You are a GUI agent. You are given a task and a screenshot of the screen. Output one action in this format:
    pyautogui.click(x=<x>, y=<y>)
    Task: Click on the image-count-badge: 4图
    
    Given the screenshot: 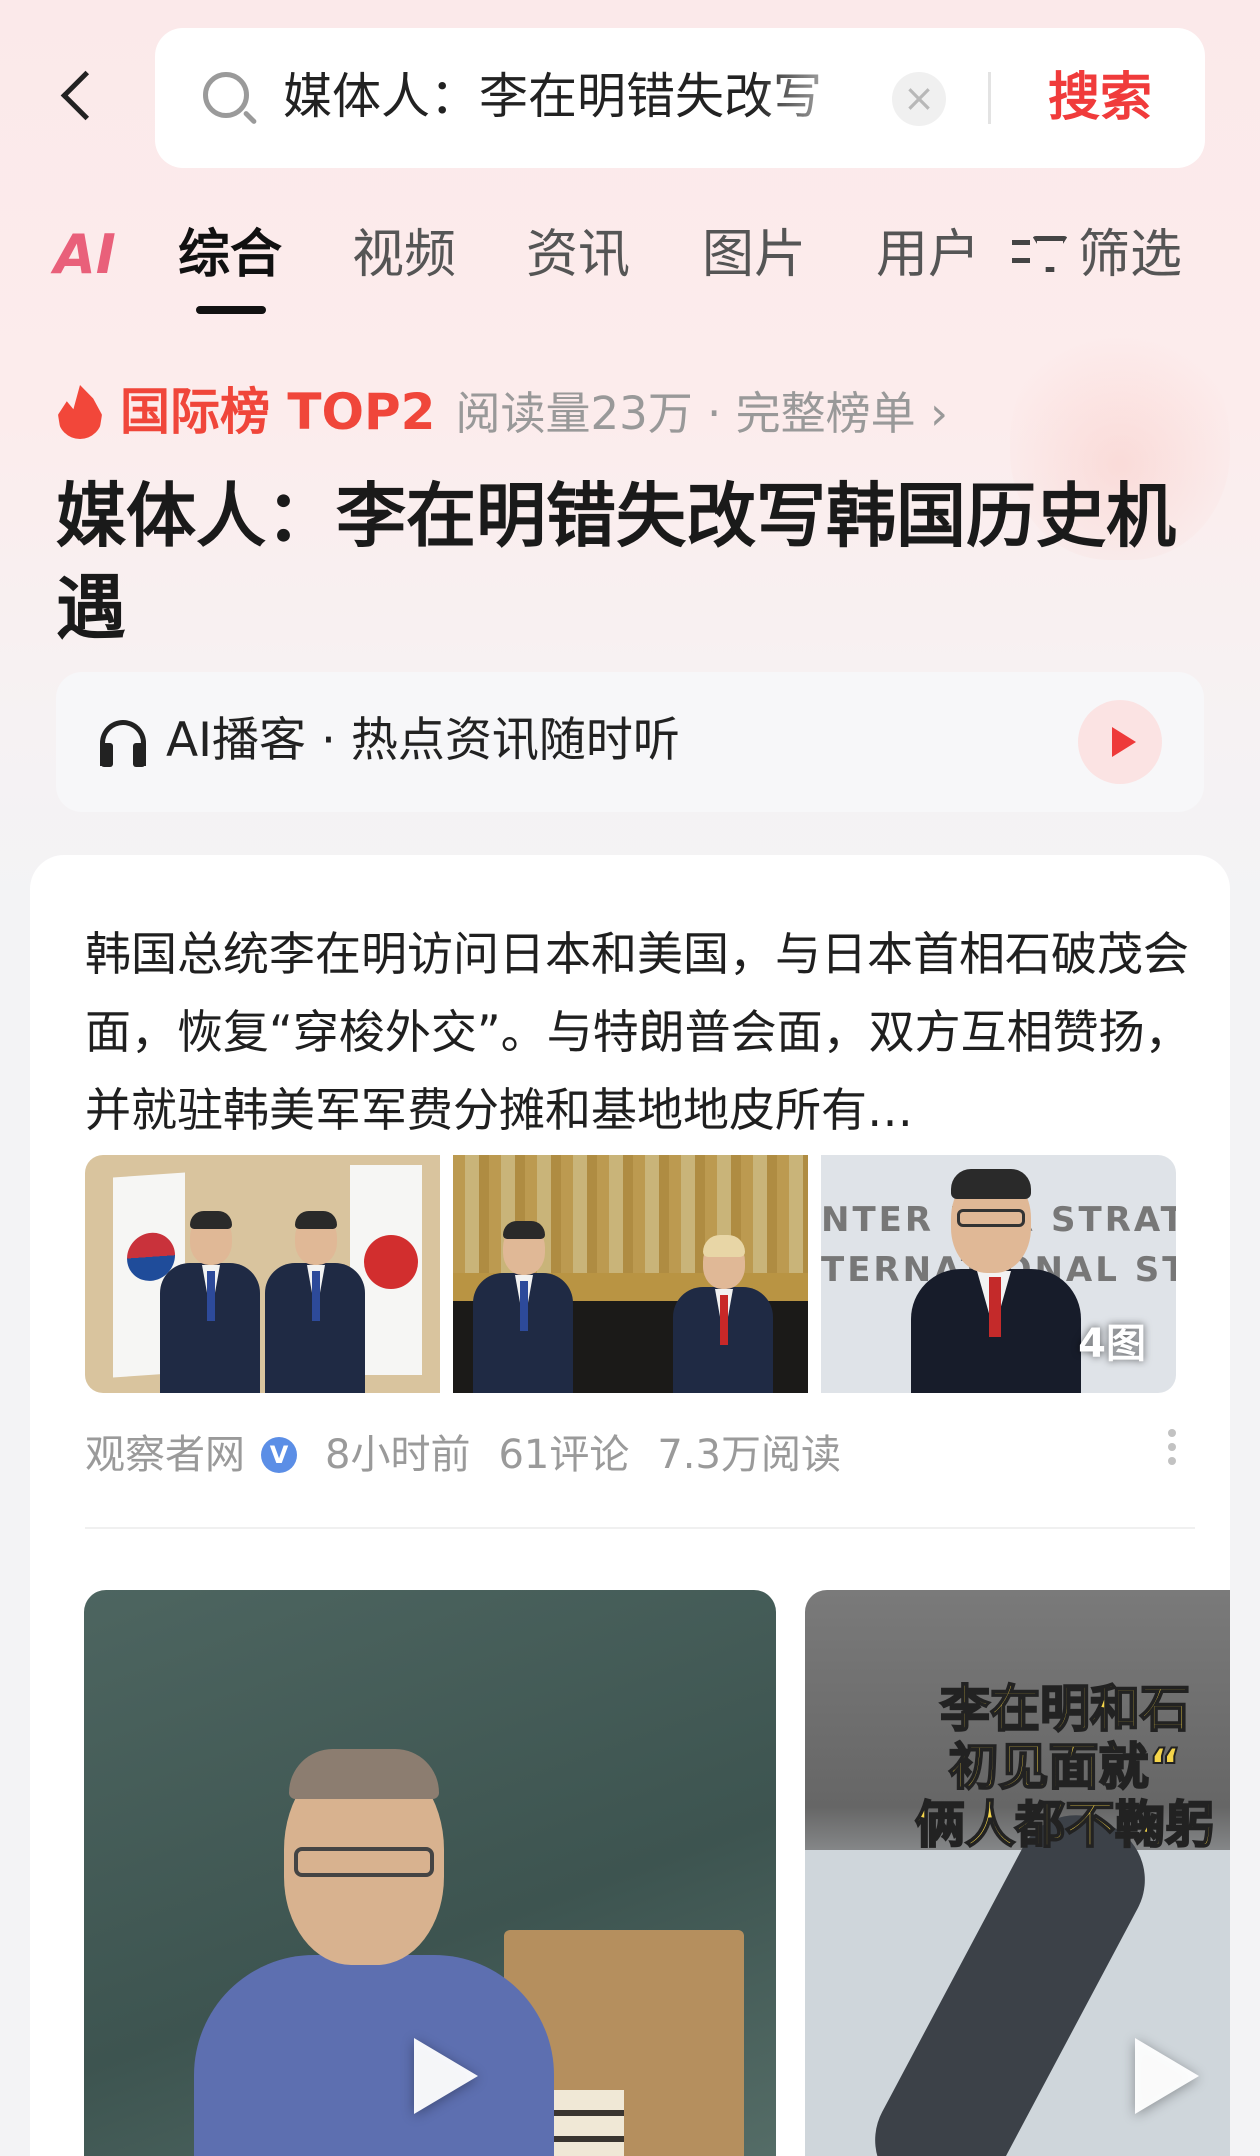 What is the action you would take?
    pyautogui.click(x=1112, y=1344)
    